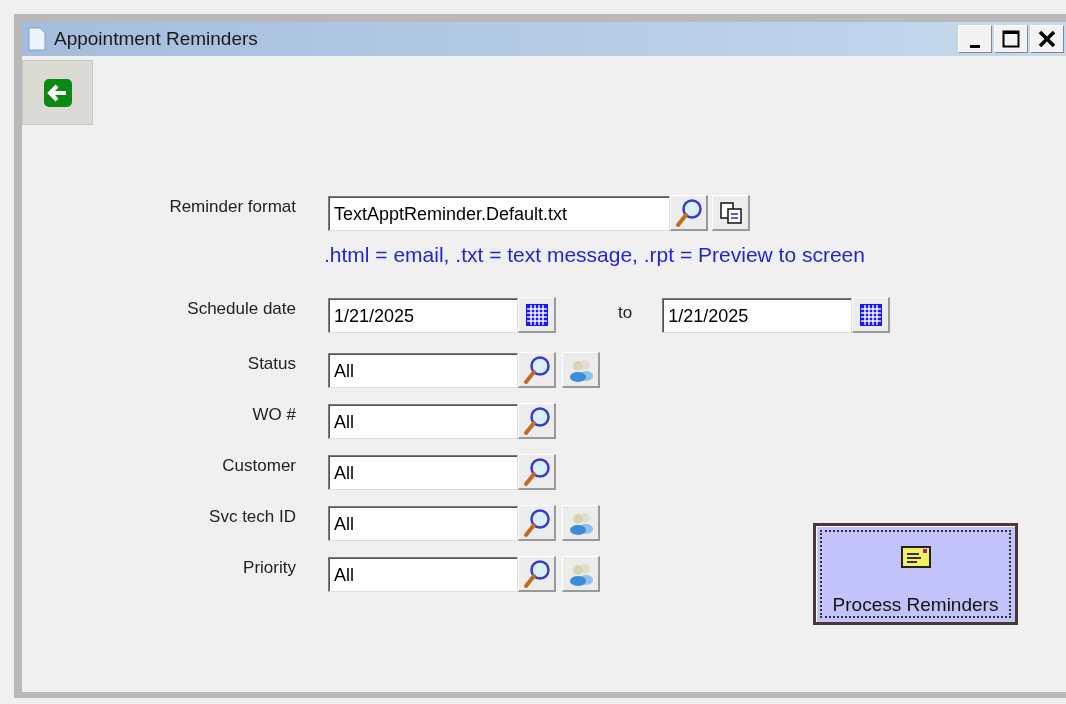  I want to click on maximize-button, so click(1011, 39).